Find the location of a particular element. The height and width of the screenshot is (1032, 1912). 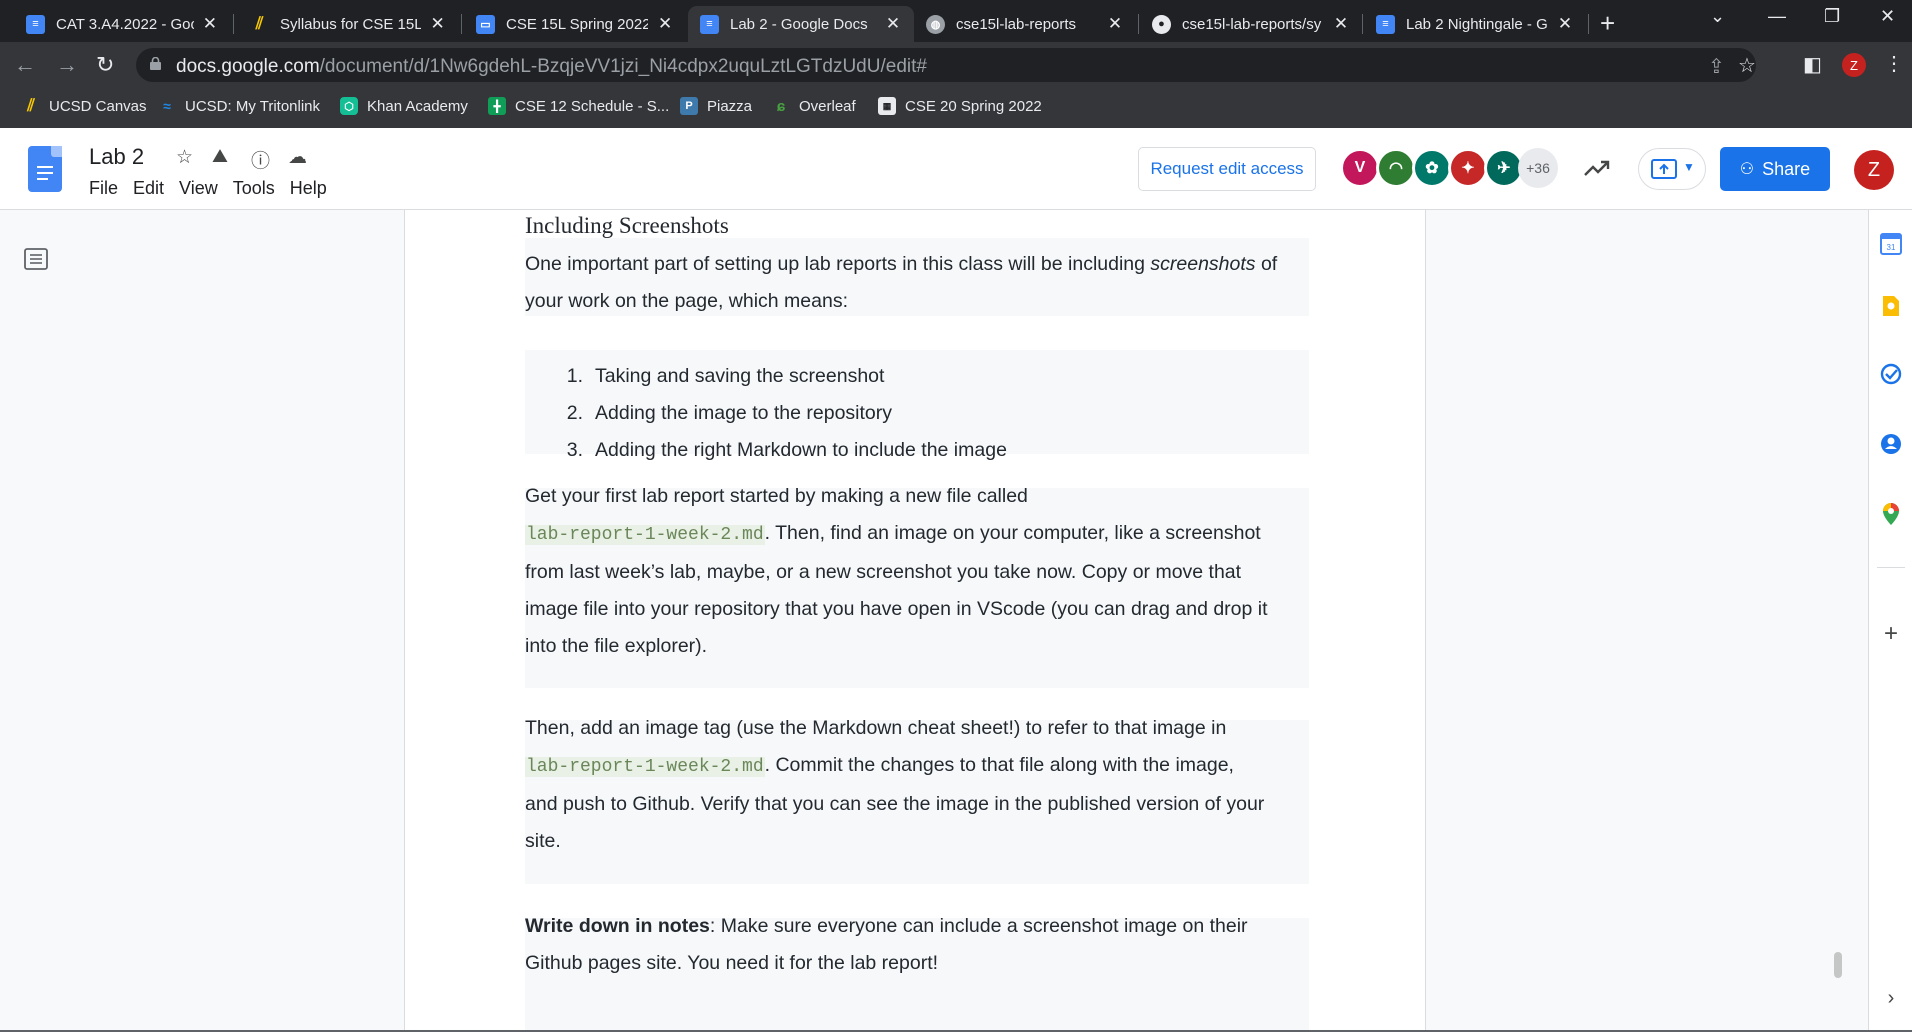

menu-edit: Edit is located at coordinates (148, 188).